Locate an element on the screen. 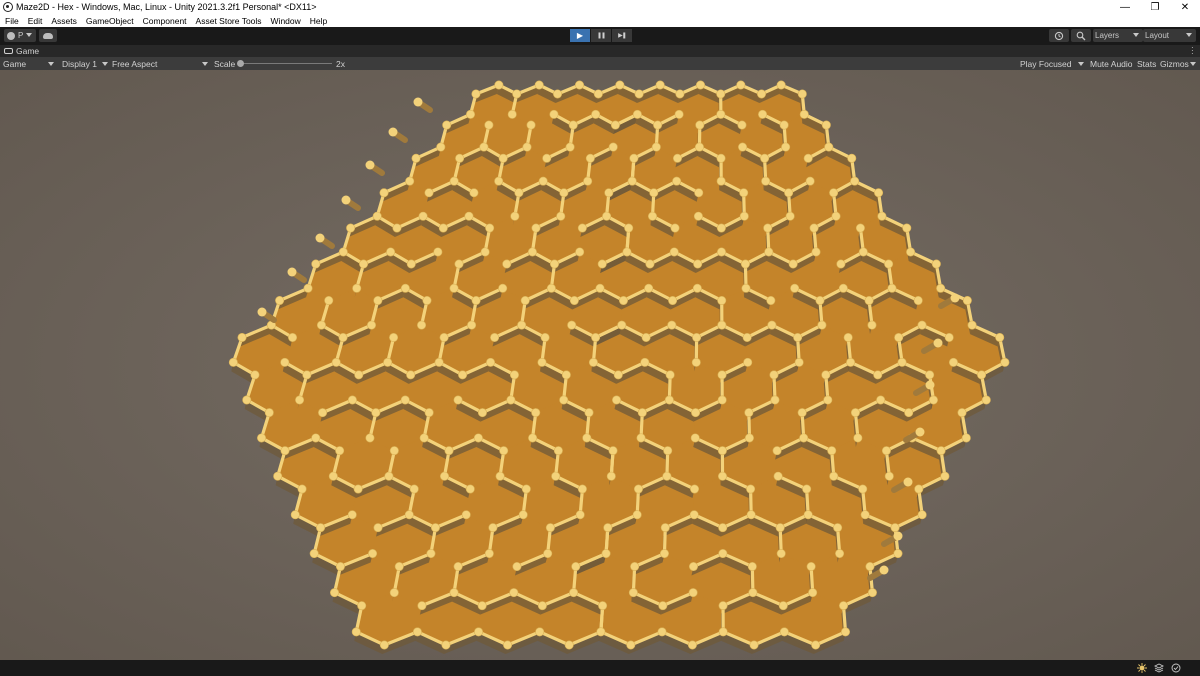 The height and width of the screenshot is (676, 1200). menu-asset-store-tools: Asset Store Tools is located at coordinates (228, 21).